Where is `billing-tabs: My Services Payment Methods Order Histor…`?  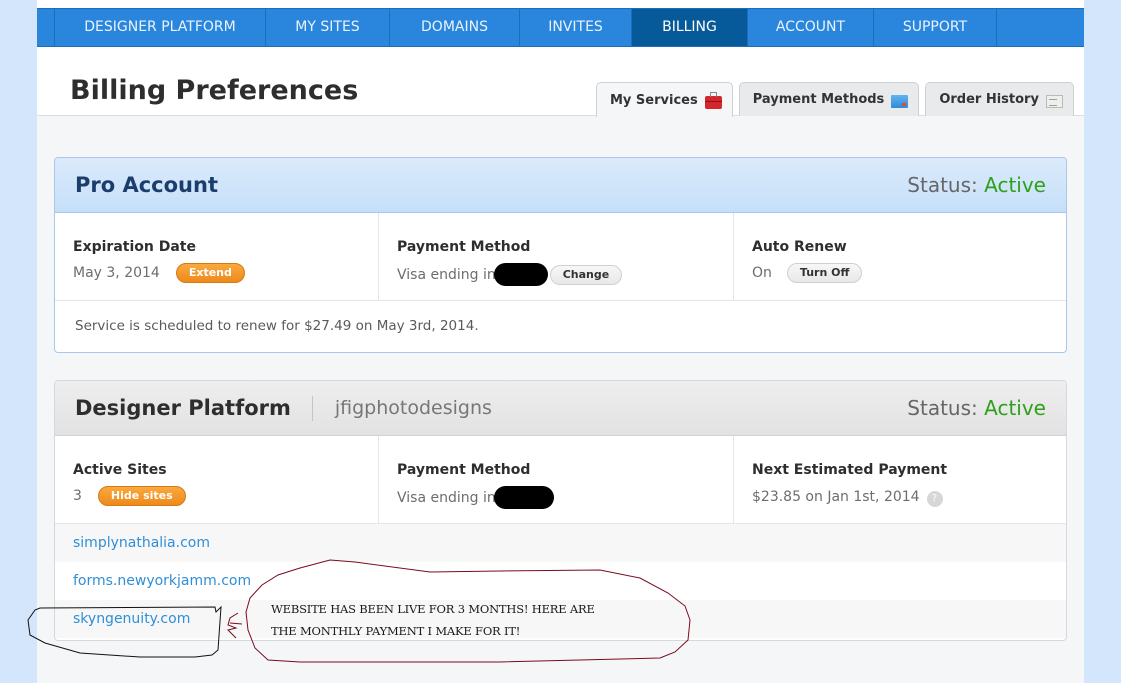 billing-tabs: My Services Payment Methods Order Histor… is located at coordinates (835, 99).